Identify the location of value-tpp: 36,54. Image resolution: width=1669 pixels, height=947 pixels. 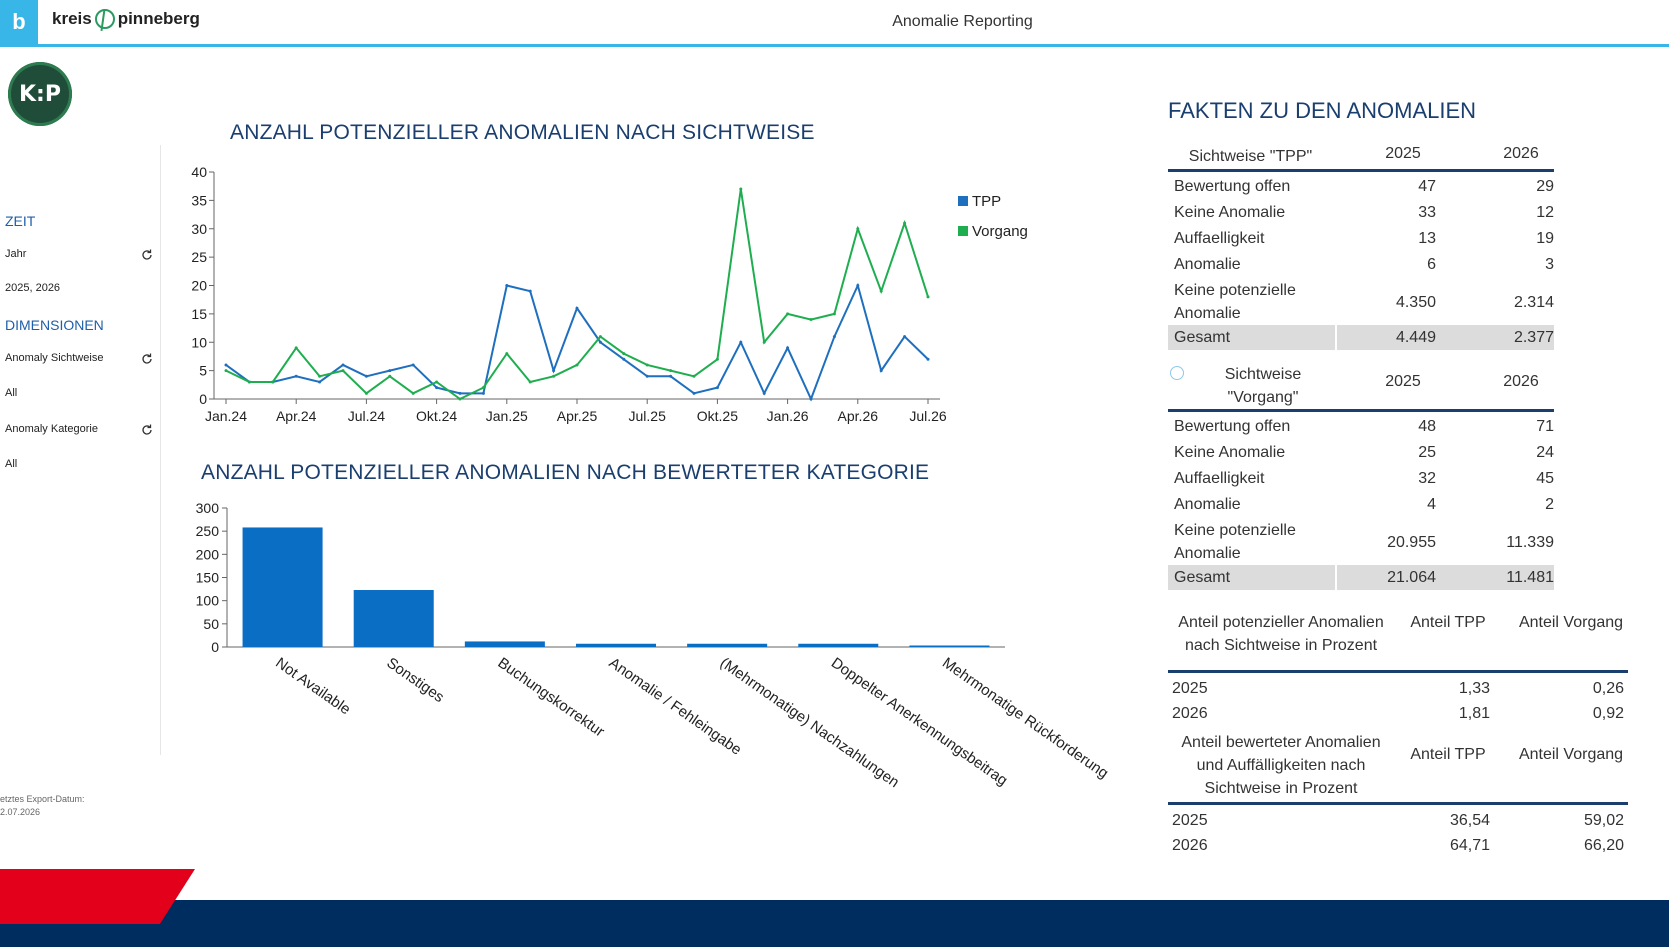
(1469, 820).